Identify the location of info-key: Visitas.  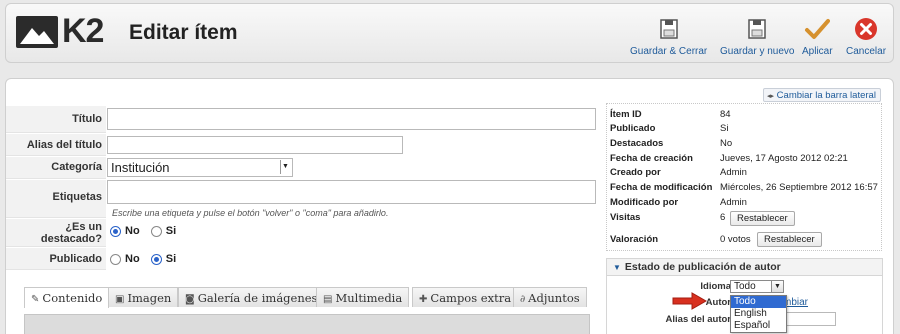
(625, 217).